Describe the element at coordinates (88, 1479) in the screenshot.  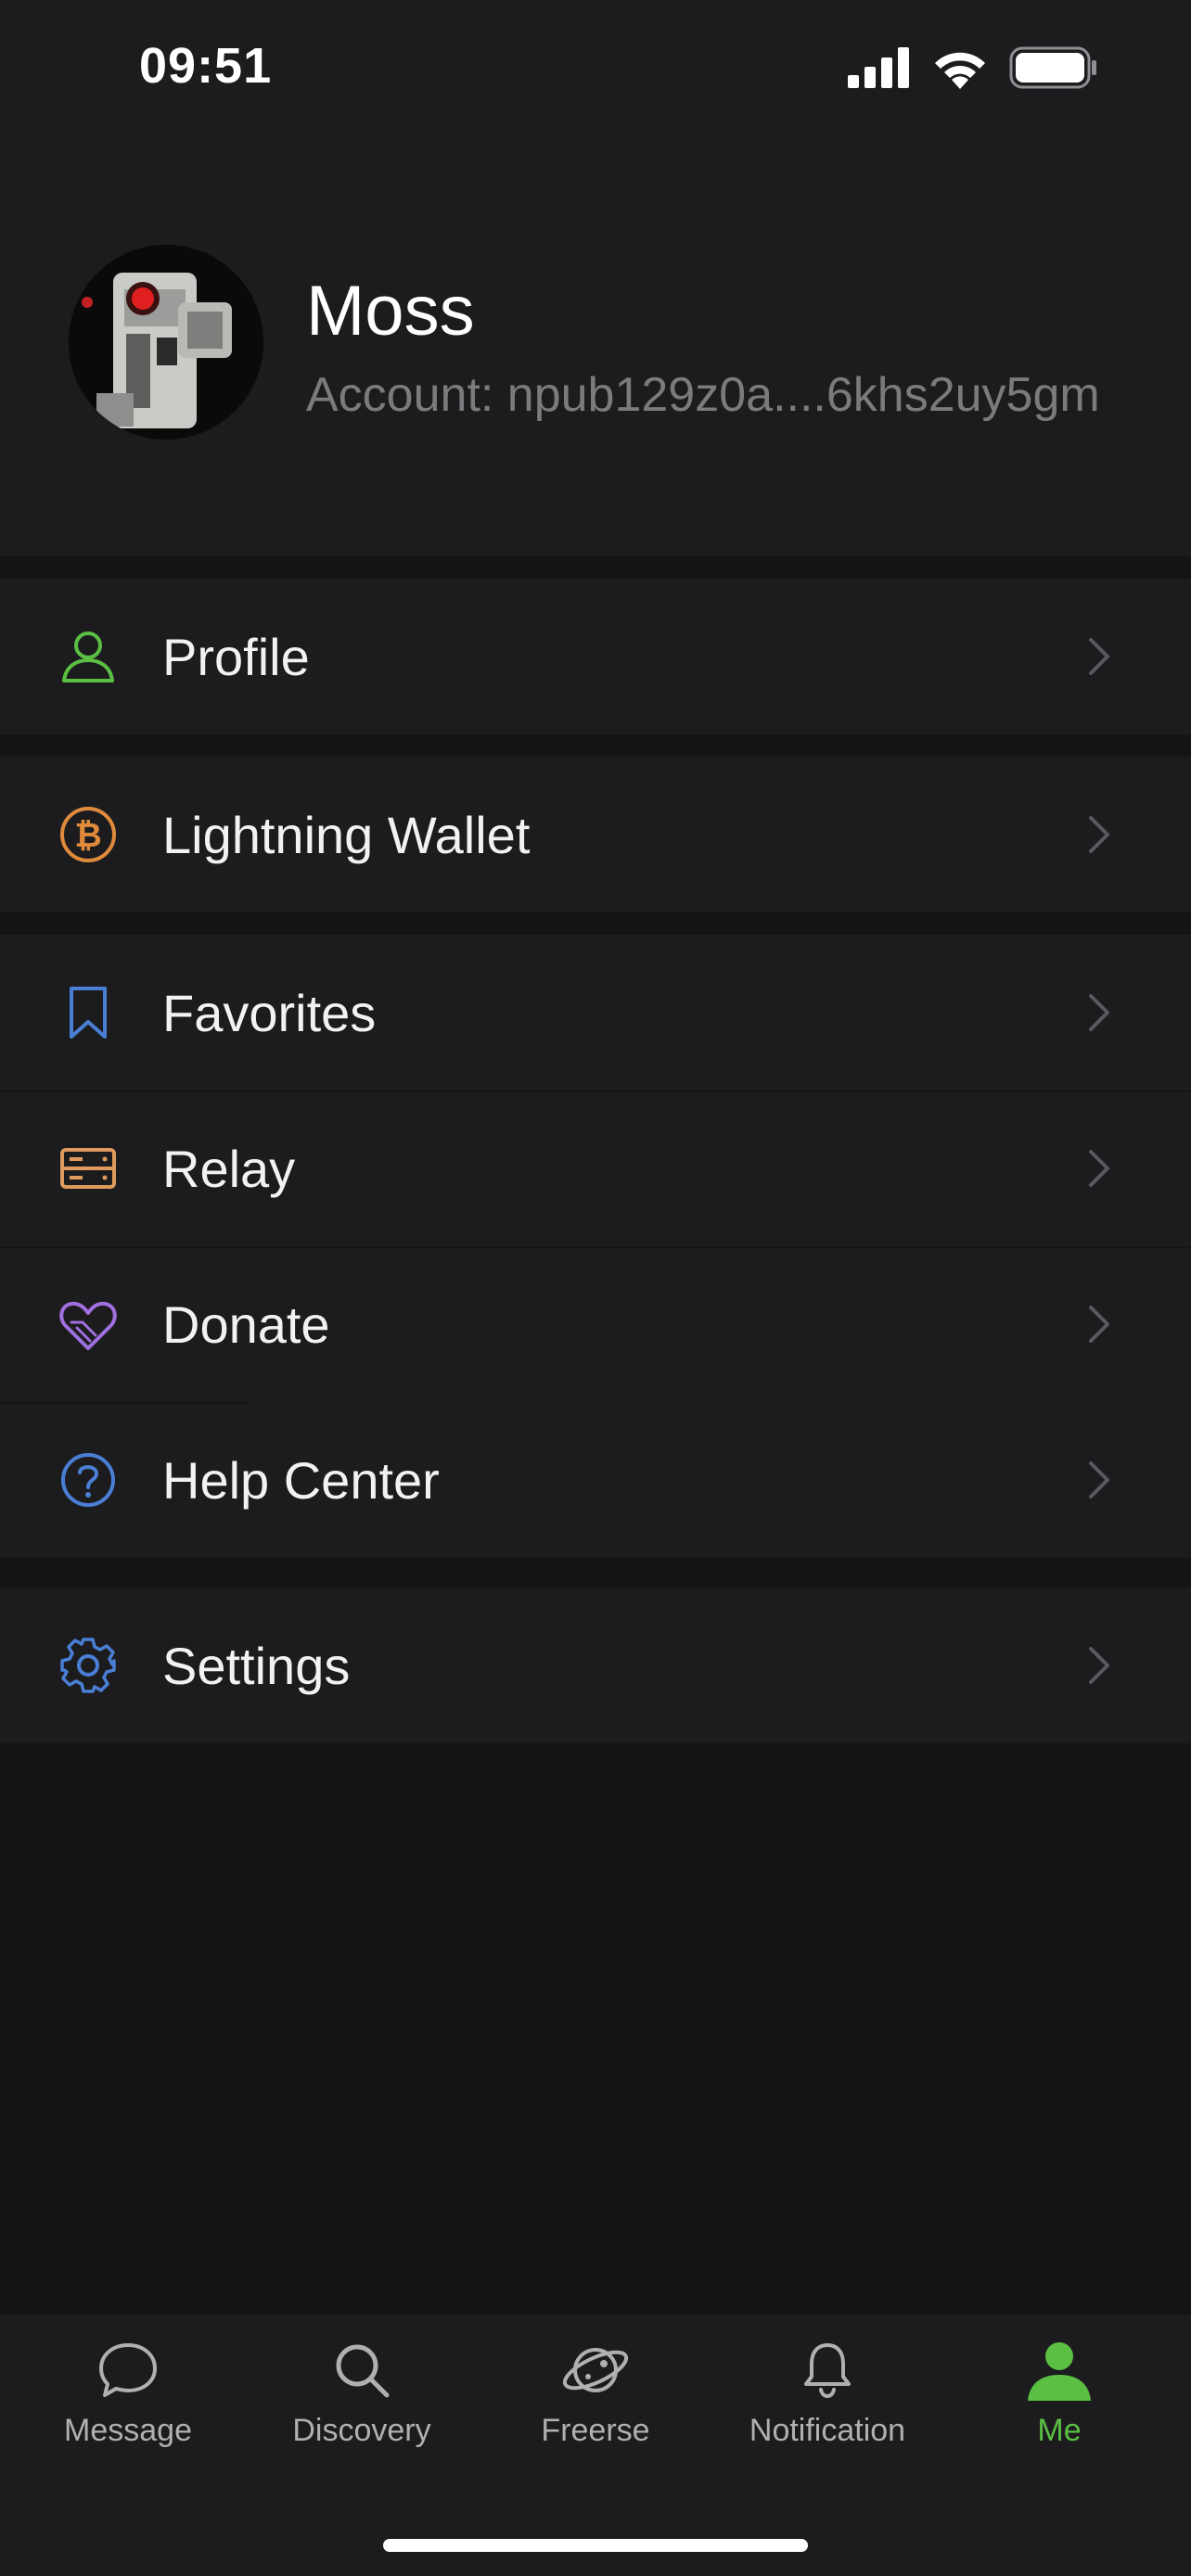
I see `help-circle-icon` at that location.